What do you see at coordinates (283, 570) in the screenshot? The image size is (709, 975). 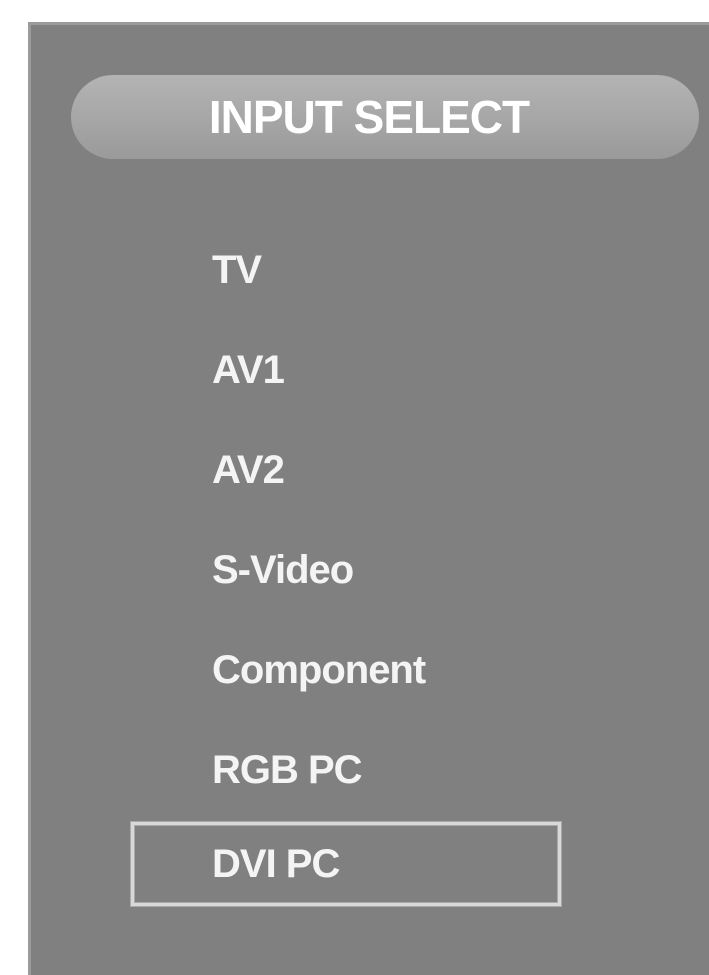 I see `input-option-s-video: S-Video` at bounding box center [283, 570].